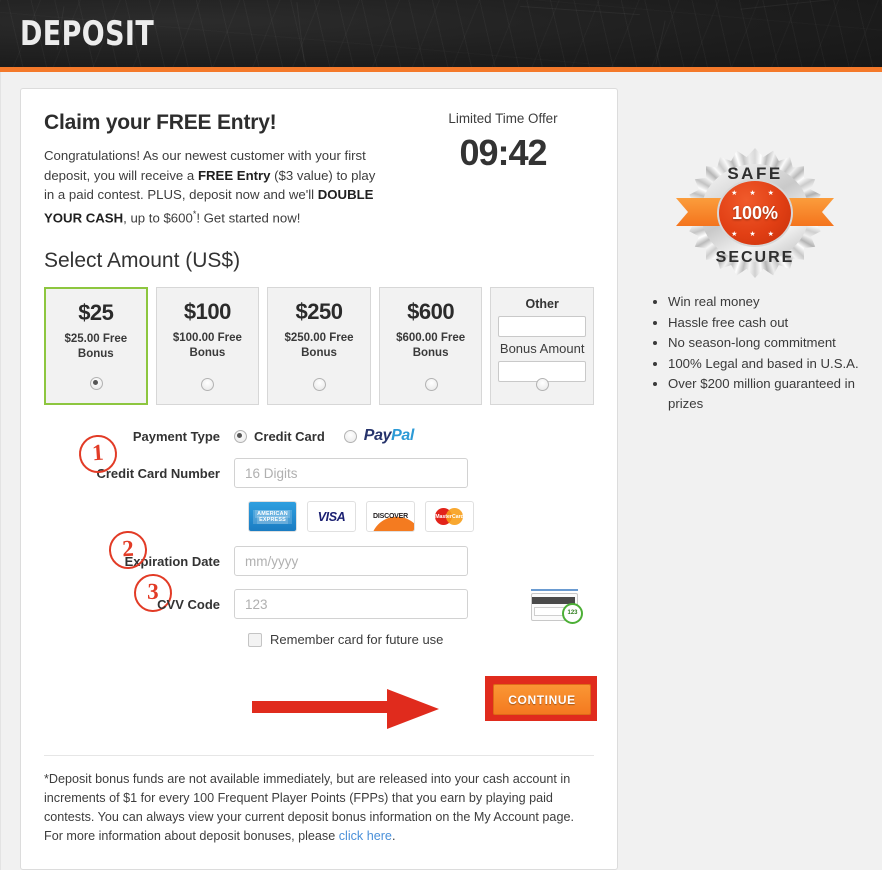  Describe the element at coordinates (441, 36) in the screenshot. I see `site-header: DEPOSIT` at that location.